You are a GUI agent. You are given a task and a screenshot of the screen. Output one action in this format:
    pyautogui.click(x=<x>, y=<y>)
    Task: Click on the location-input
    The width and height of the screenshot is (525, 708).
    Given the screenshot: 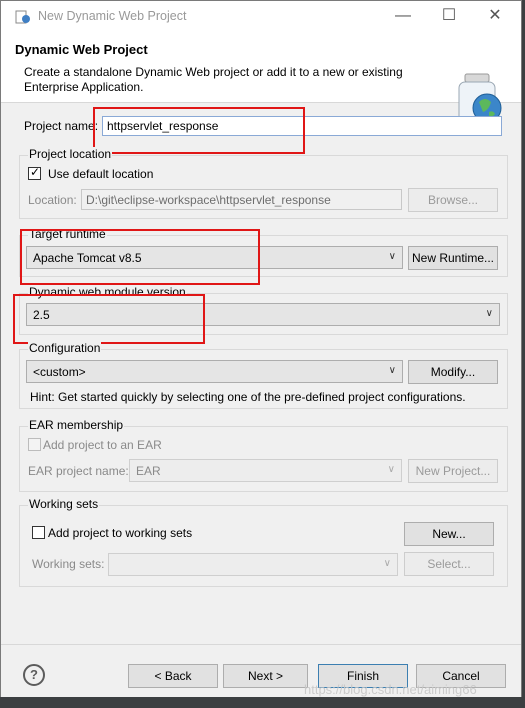 What is the action you would take?
    pyautogui.click(x=241, y=199)
    